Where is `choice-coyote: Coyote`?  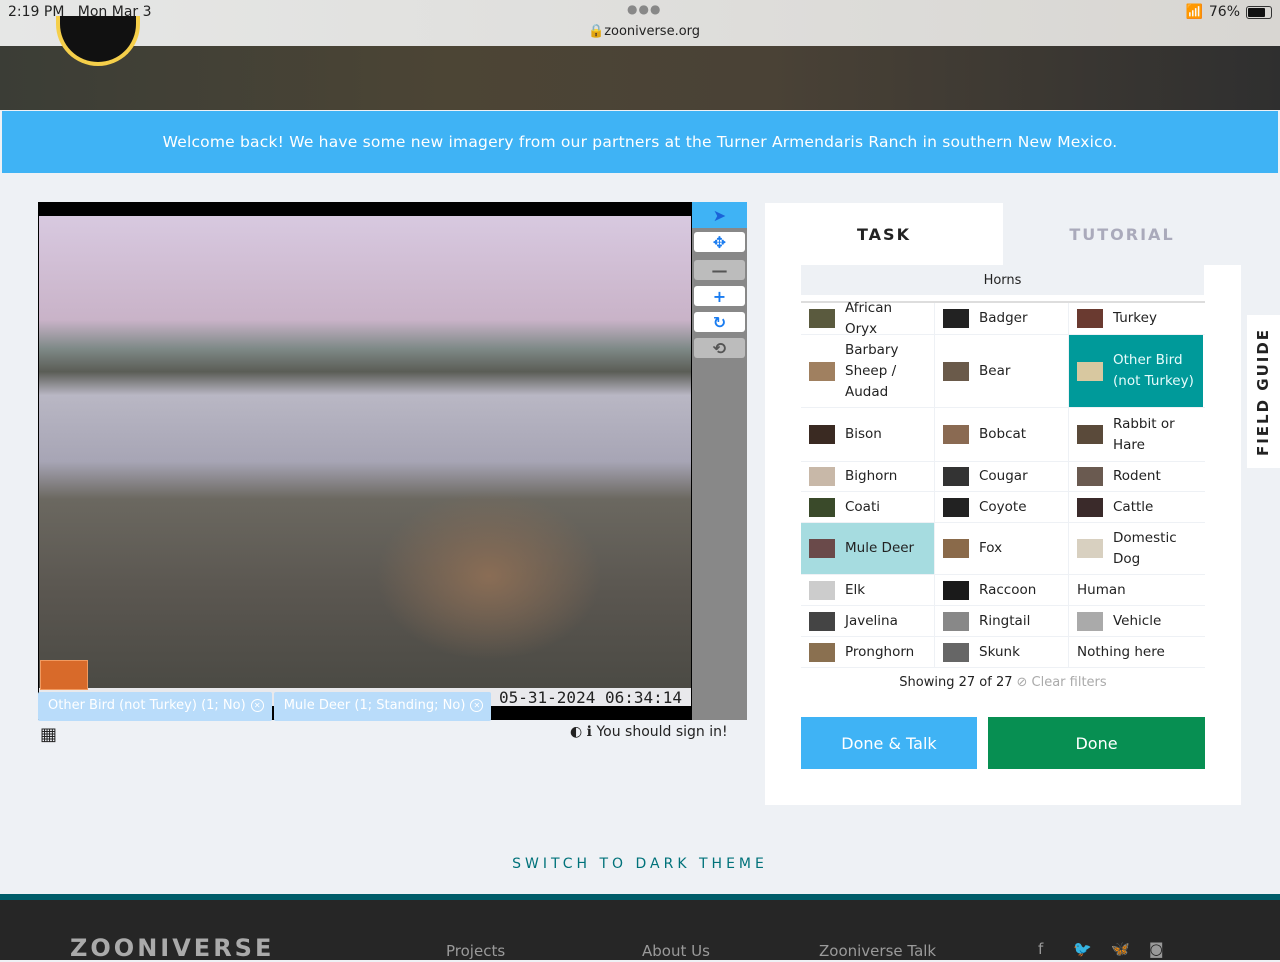 choice-coyote: Coyote is located at coordinates (1002, 507).